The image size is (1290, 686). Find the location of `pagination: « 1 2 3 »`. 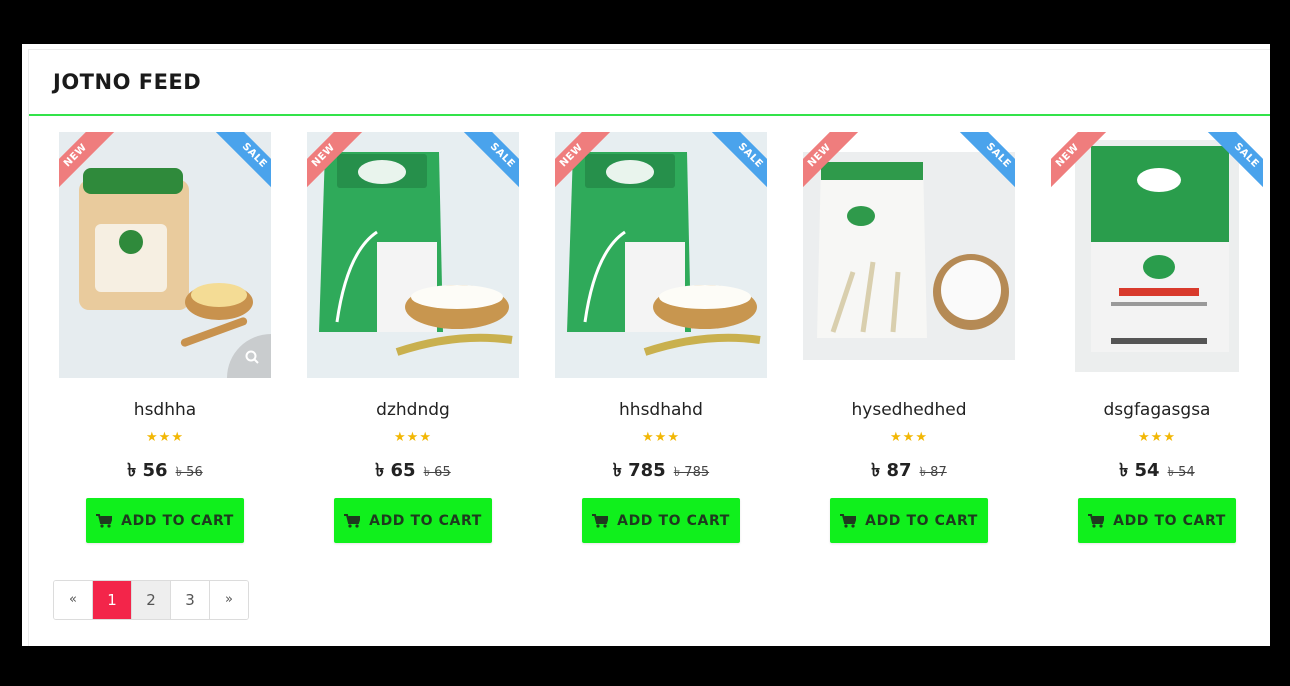

pagination: « 1 2 3 » is located at coordinates (151, 600).